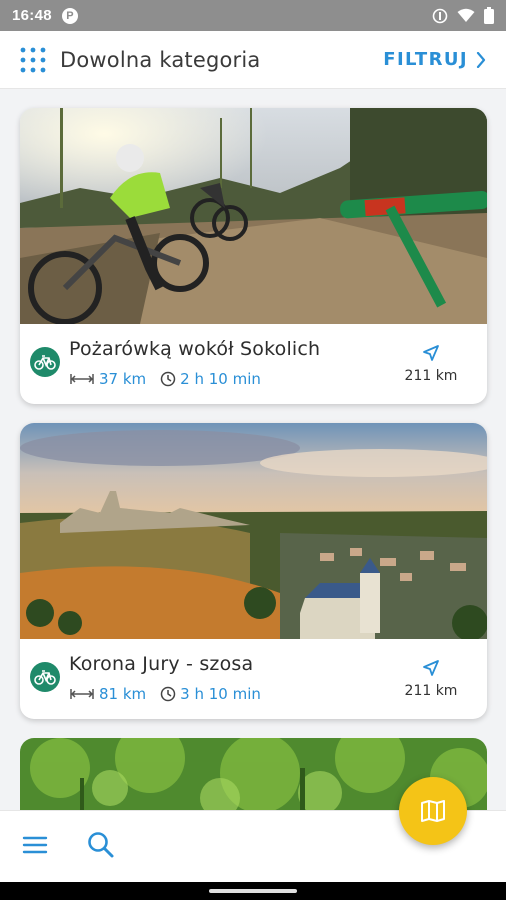 Image resolution: width=506 pixels, height=900 pixels. What do you see at coordinates (489, 15) in the screenshot?
I see `battery-icon` at bounding box center [489, 15].